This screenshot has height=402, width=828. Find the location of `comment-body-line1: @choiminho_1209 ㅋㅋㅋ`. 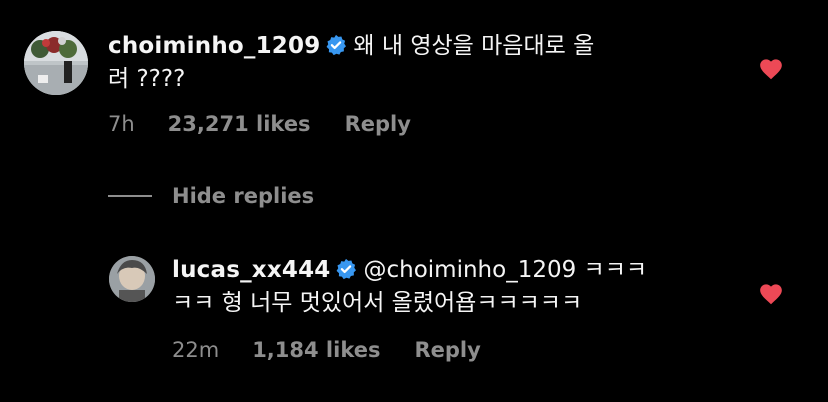

comment-body-line1: @choiminho_1209 ㅋㅋㅋ is located at coordinates (505, 270).